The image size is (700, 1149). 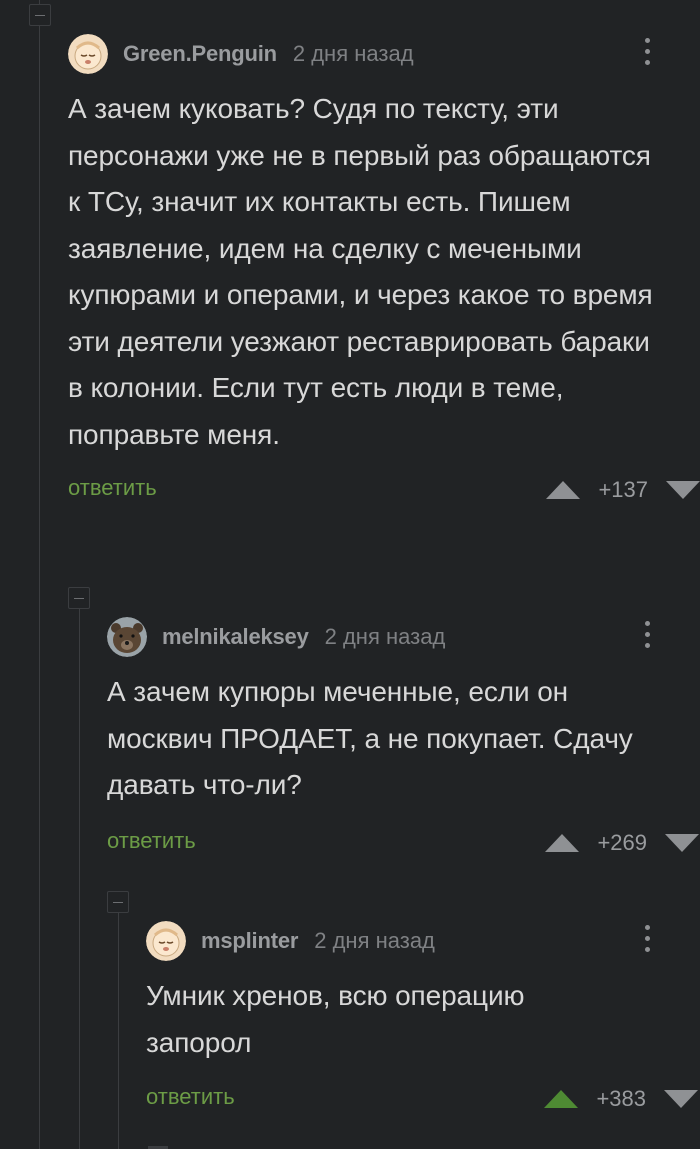 What do you see at coordinates (384, 490) in the screenshot?
I see `comment-footer: ответить +137` at bounding box center [384, 490].